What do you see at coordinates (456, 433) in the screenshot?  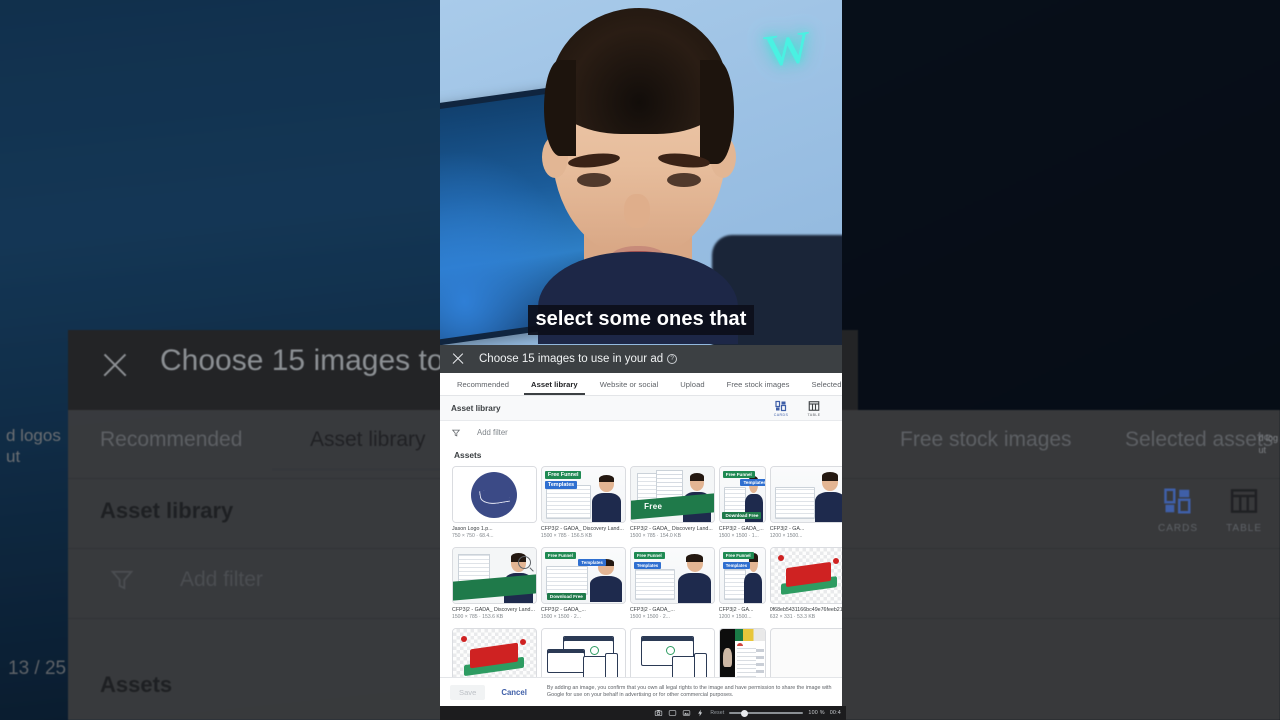 I see `funnel-icon` at bounding box center [456, 433].